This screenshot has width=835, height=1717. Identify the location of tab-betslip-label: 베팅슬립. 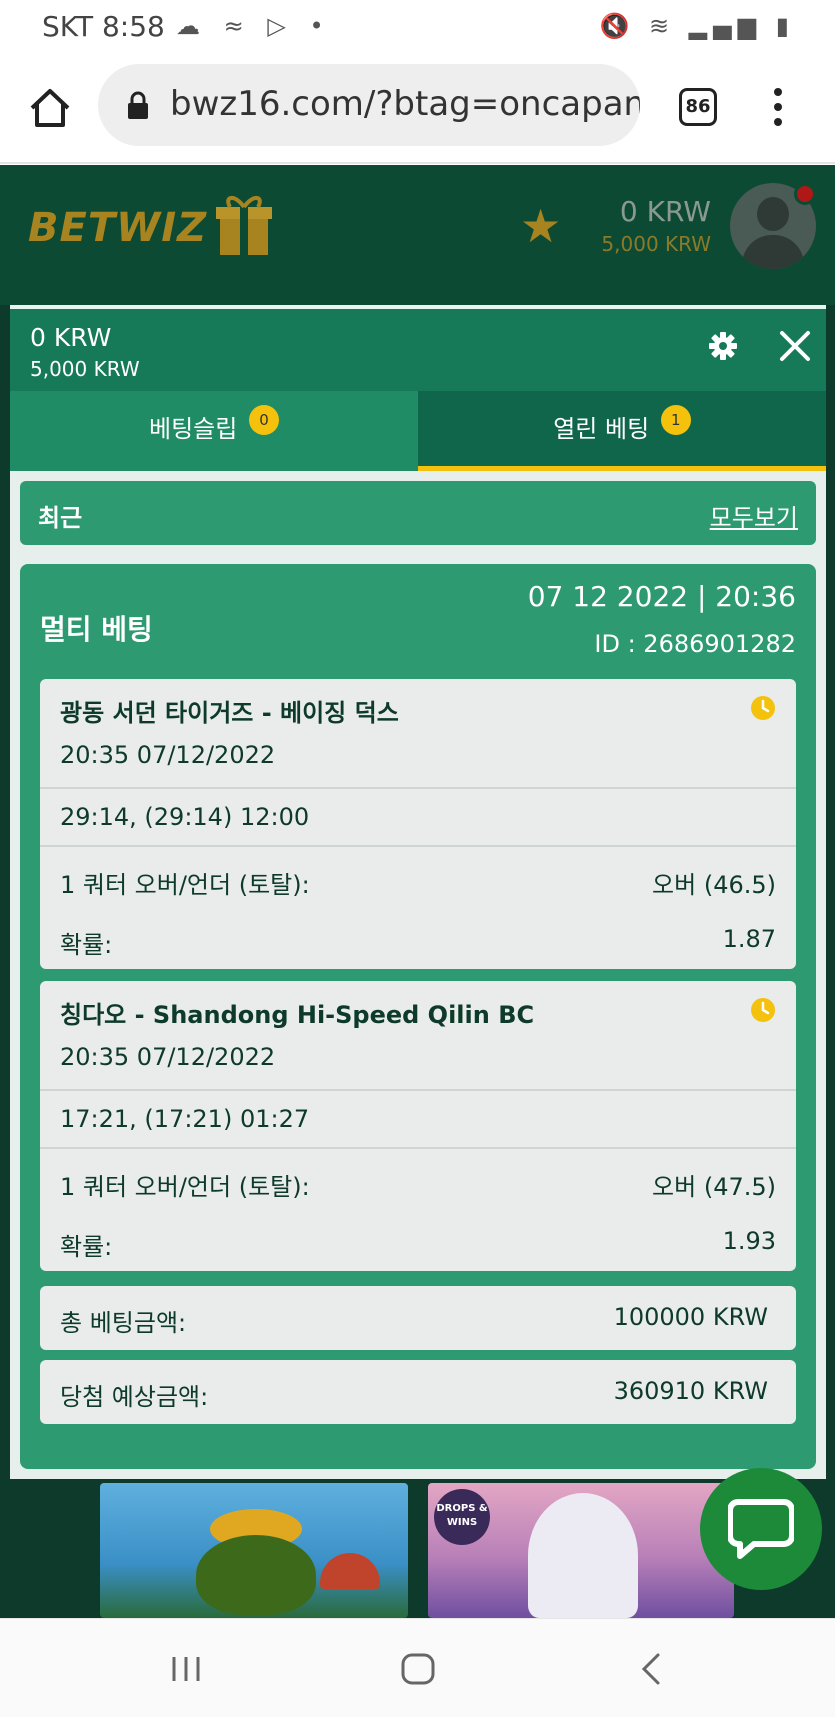
(193, 429).